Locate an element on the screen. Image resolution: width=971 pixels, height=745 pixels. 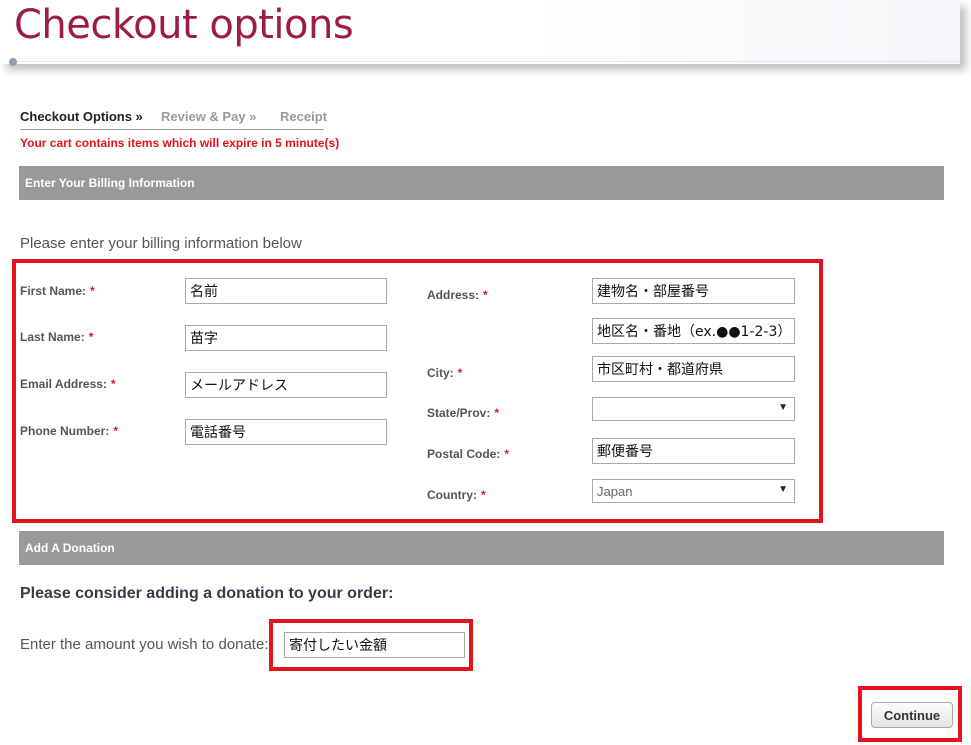
last-name-input: 苗字 is located at coordinates (286, 338).